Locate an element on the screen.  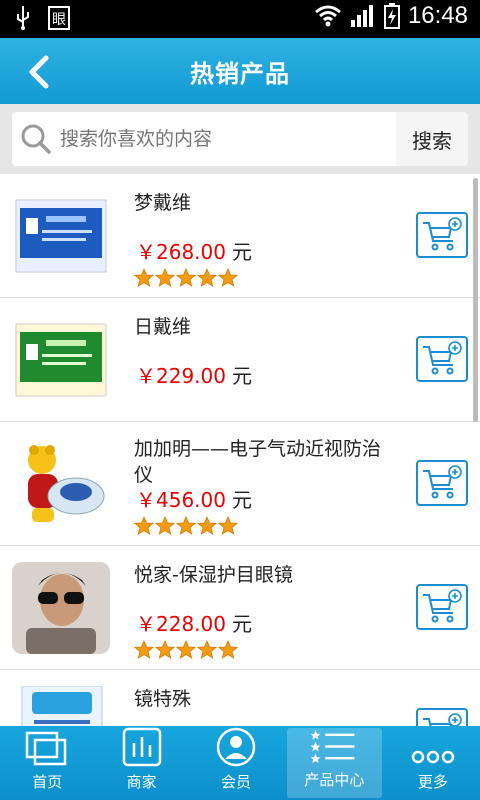
title-bar: 热销产品 is located at coordinates (240, 71).